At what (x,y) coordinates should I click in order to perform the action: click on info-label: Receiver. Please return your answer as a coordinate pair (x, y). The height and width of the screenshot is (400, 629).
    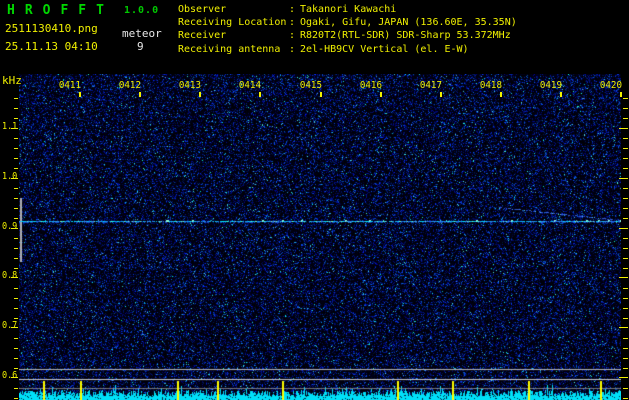
    Looking at the image, I should click on (202, 36).